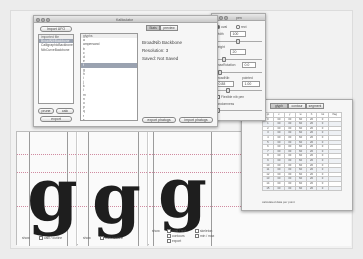 Image resolution: width=363 pixels, height=259 pixels. I want to click on table-cell: 20, so click(311, 188).